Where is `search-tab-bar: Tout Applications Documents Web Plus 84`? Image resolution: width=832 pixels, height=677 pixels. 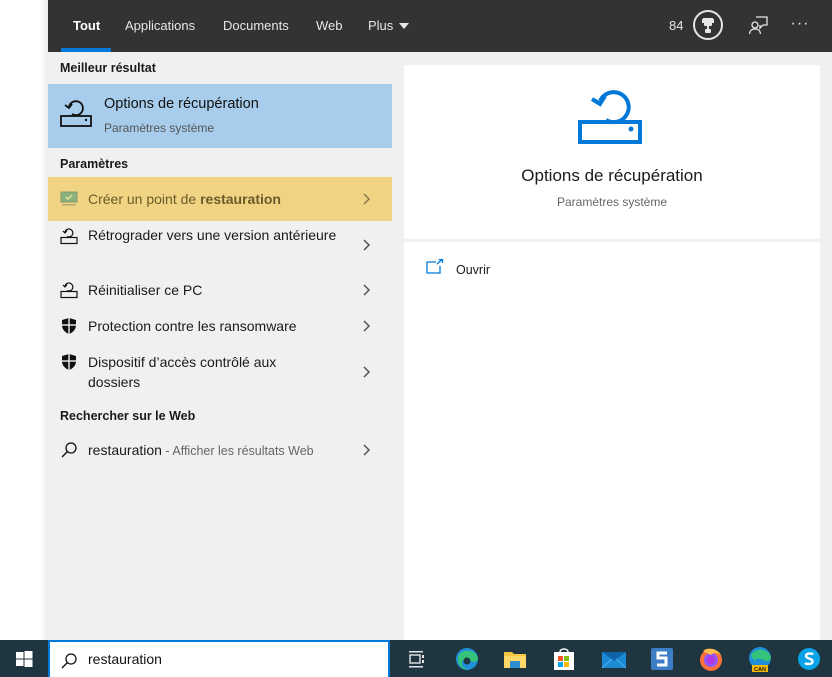 search-tab-bar: Tout Applications Documents Web Plus 84 is located at coordinates (440, 26).